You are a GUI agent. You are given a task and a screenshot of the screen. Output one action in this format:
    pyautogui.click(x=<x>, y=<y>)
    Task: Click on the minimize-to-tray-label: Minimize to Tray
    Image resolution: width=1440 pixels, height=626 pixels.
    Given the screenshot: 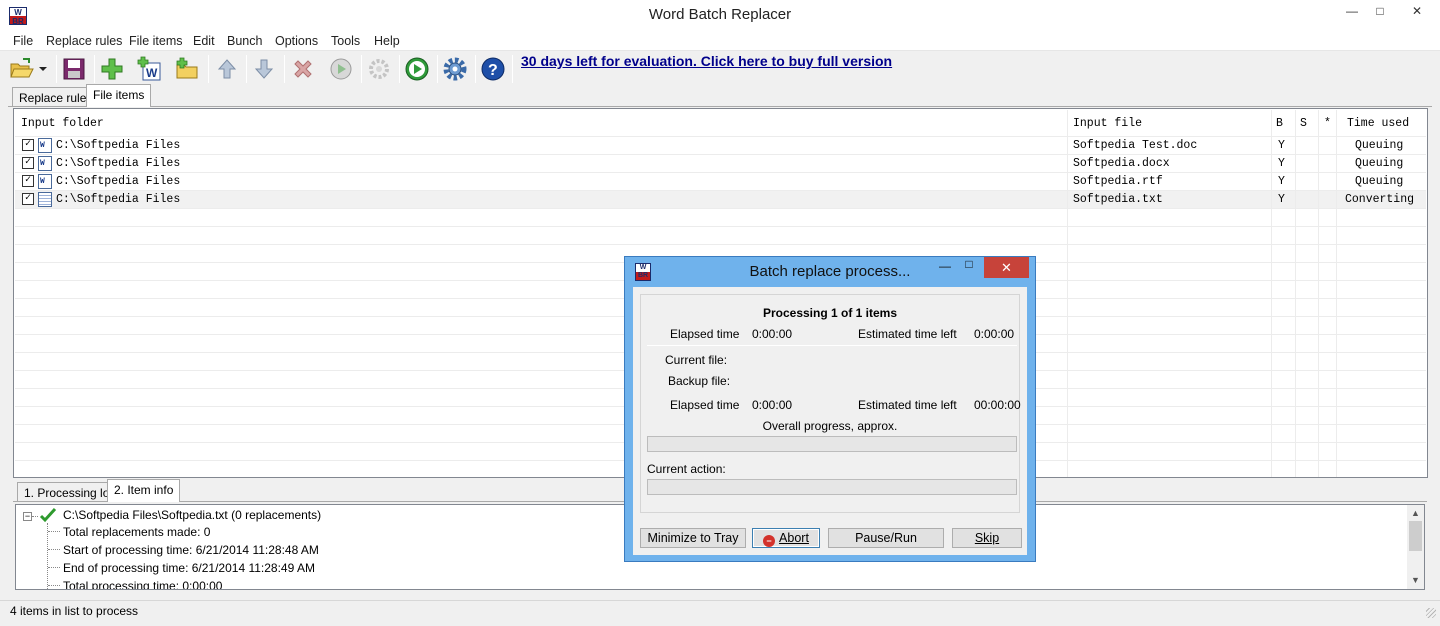 What is the action you would take?
    pyautogui.click(x=693, y=538)
    